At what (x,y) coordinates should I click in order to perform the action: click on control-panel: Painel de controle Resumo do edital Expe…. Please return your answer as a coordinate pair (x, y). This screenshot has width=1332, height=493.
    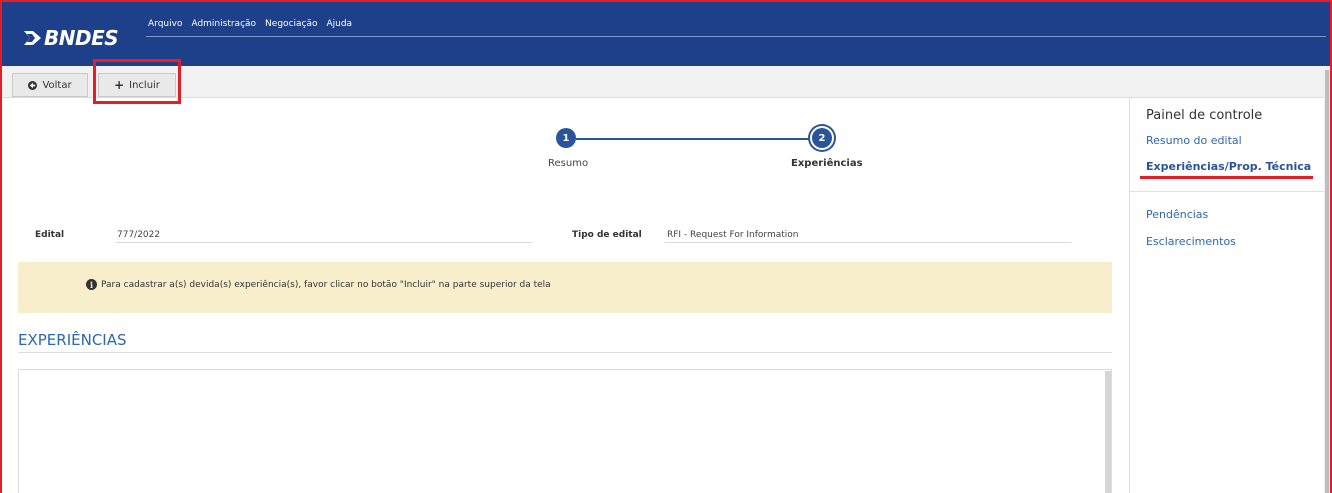
    Looking at the image, I should click on (1227, 295).